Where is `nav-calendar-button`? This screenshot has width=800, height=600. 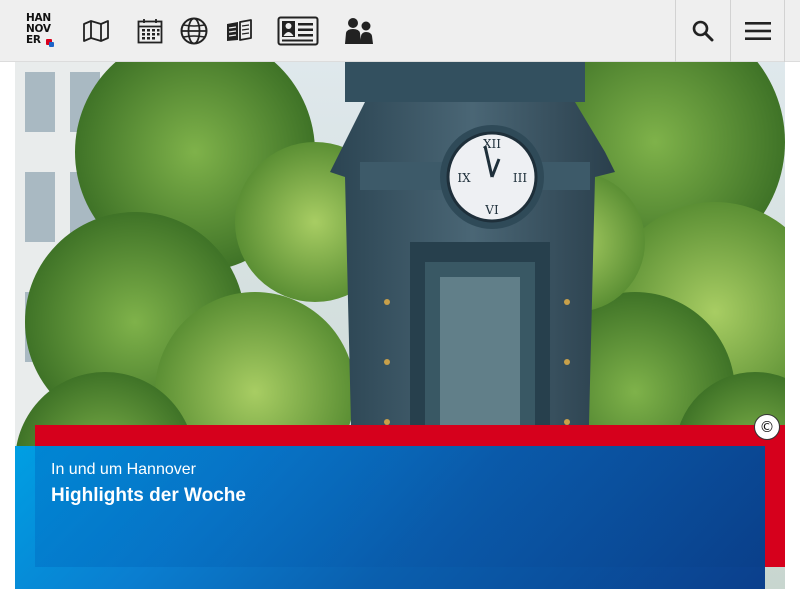
nav-calendar-button is located at coordinates (150, 31).